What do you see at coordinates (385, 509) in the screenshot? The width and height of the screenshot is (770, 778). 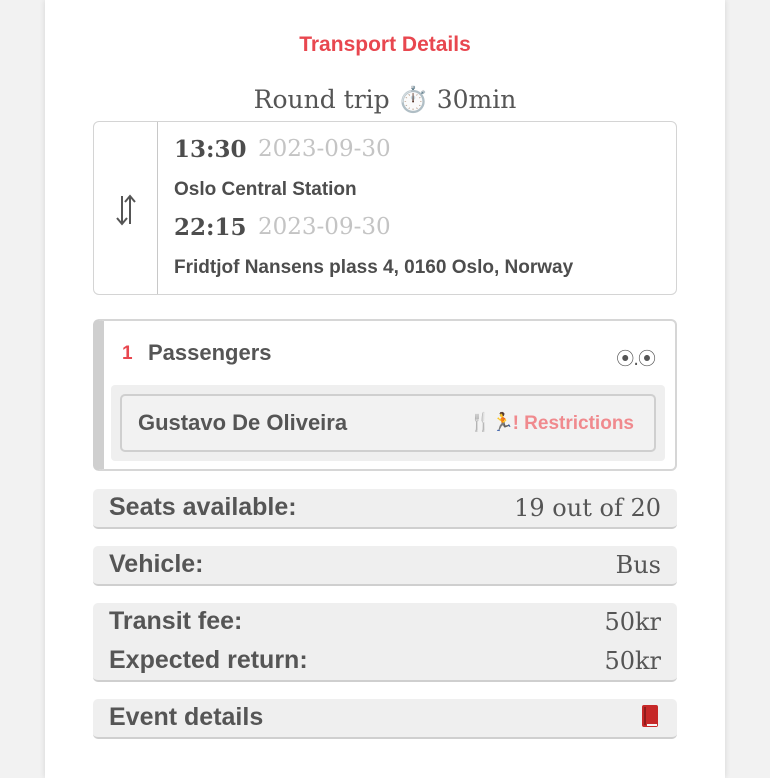 I see `seats-row: Seats available: 19 out of 20` at bounding box center [385, 509].